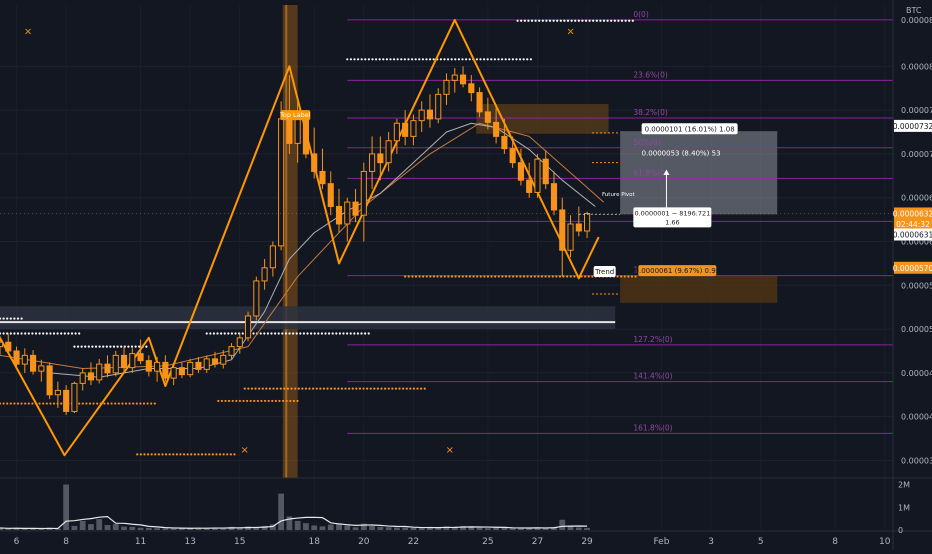 This screenshot has width=932, height=554. I want to click on symbol-label: BTC, so click(914, 10).